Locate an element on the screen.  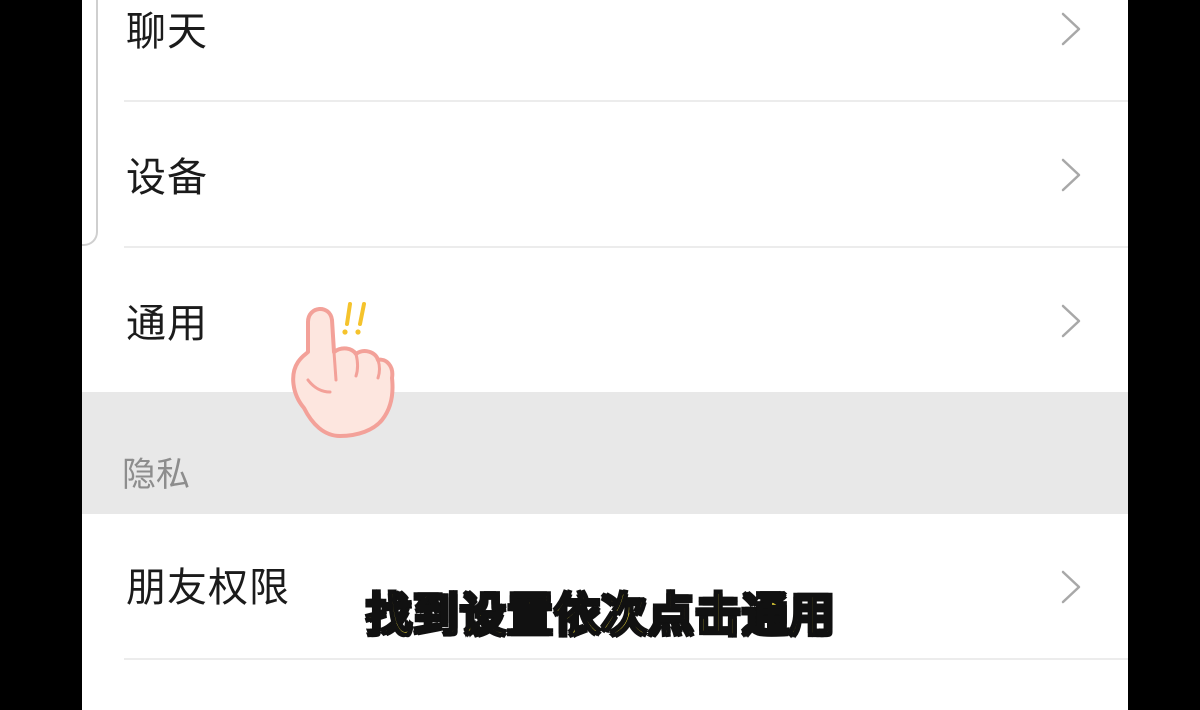
video-caption: 找到设置依次点击通用 is located at coordinates (600, 615).